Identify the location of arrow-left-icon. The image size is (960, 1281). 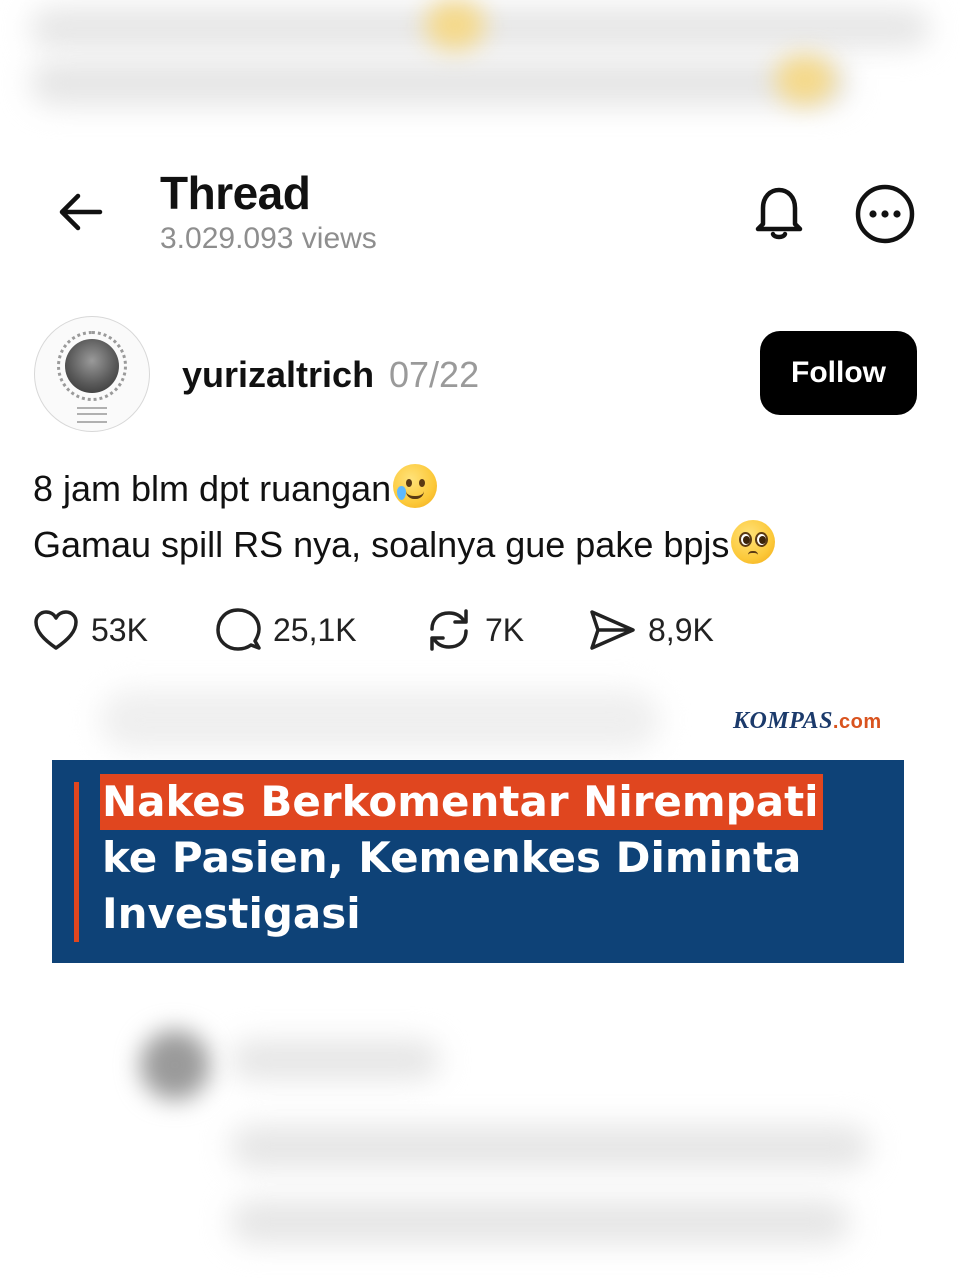
(81, 212).